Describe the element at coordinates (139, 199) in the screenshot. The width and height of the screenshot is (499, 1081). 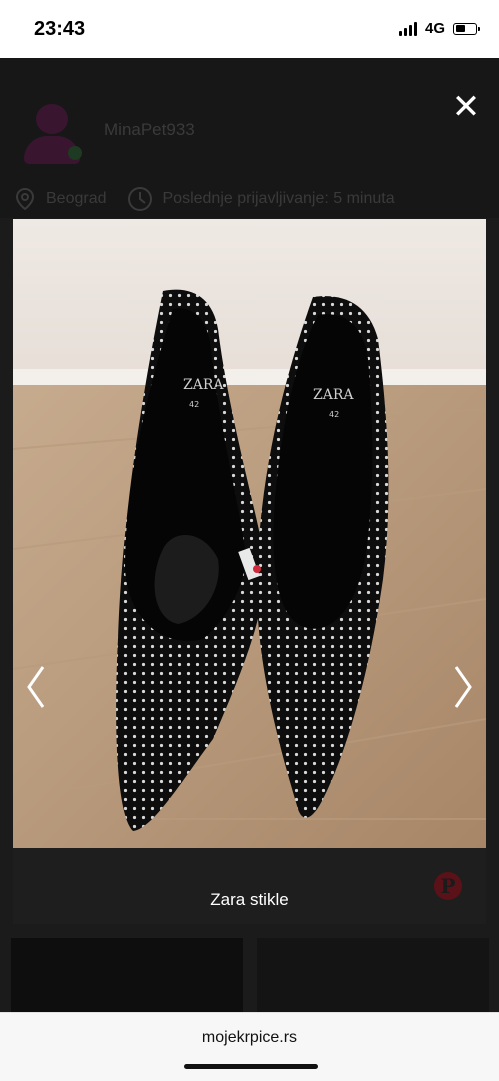
I see `clock-icon` at that location.